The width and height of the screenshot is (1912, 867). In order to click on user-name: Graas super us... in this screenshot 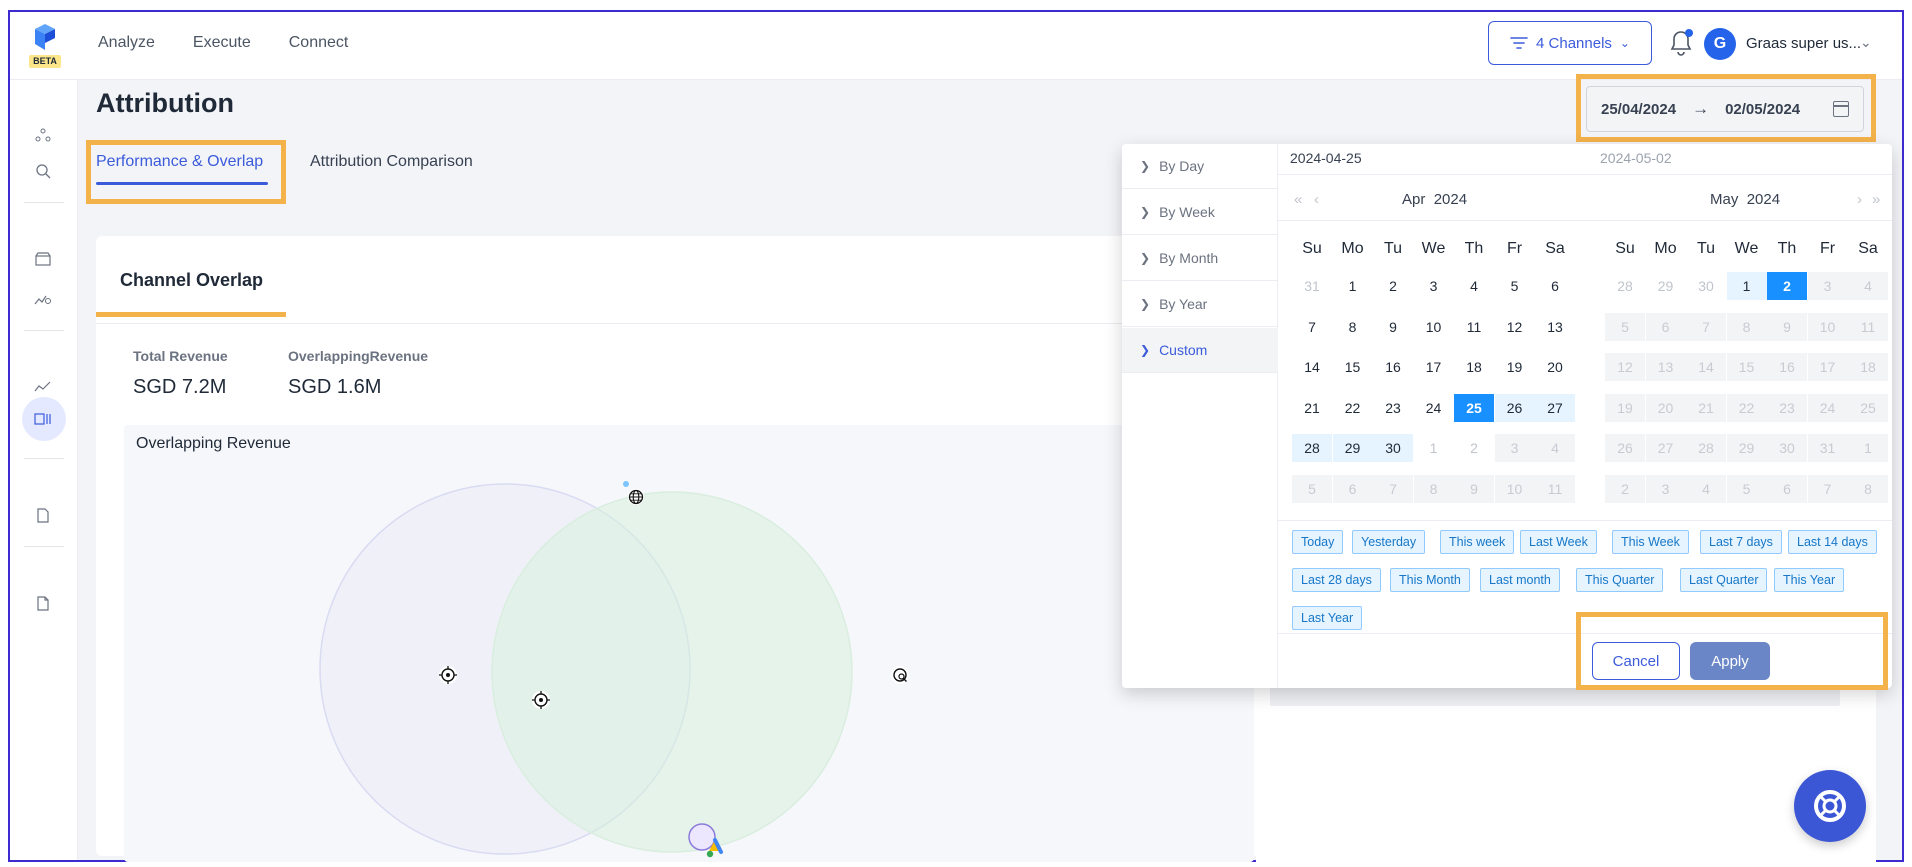, I will do `click(1803, 43)`.